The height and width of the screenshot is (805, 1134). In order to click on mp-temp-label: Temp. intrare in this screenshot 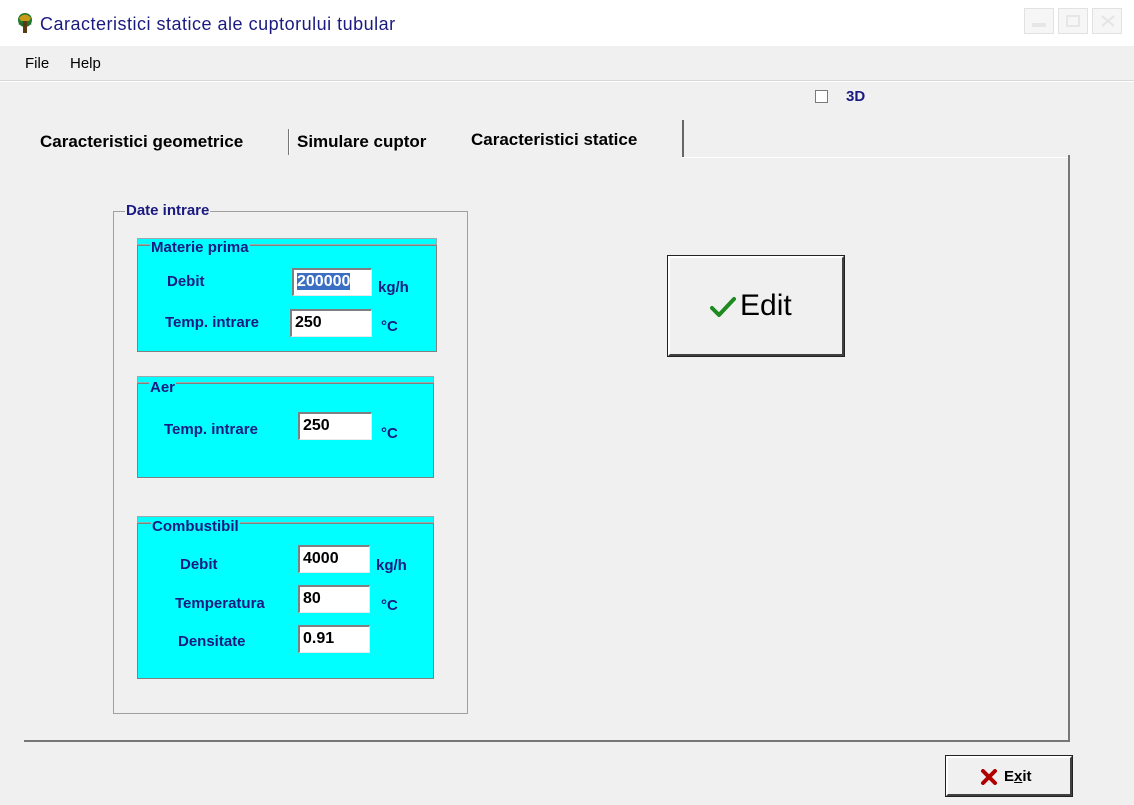, I will do `click(212, 322)`.